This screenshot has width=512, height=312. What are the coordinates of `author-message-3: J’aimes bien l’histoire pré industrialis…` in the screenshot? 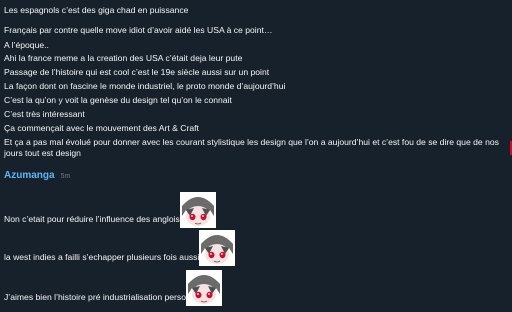 It's located at (113, 286).